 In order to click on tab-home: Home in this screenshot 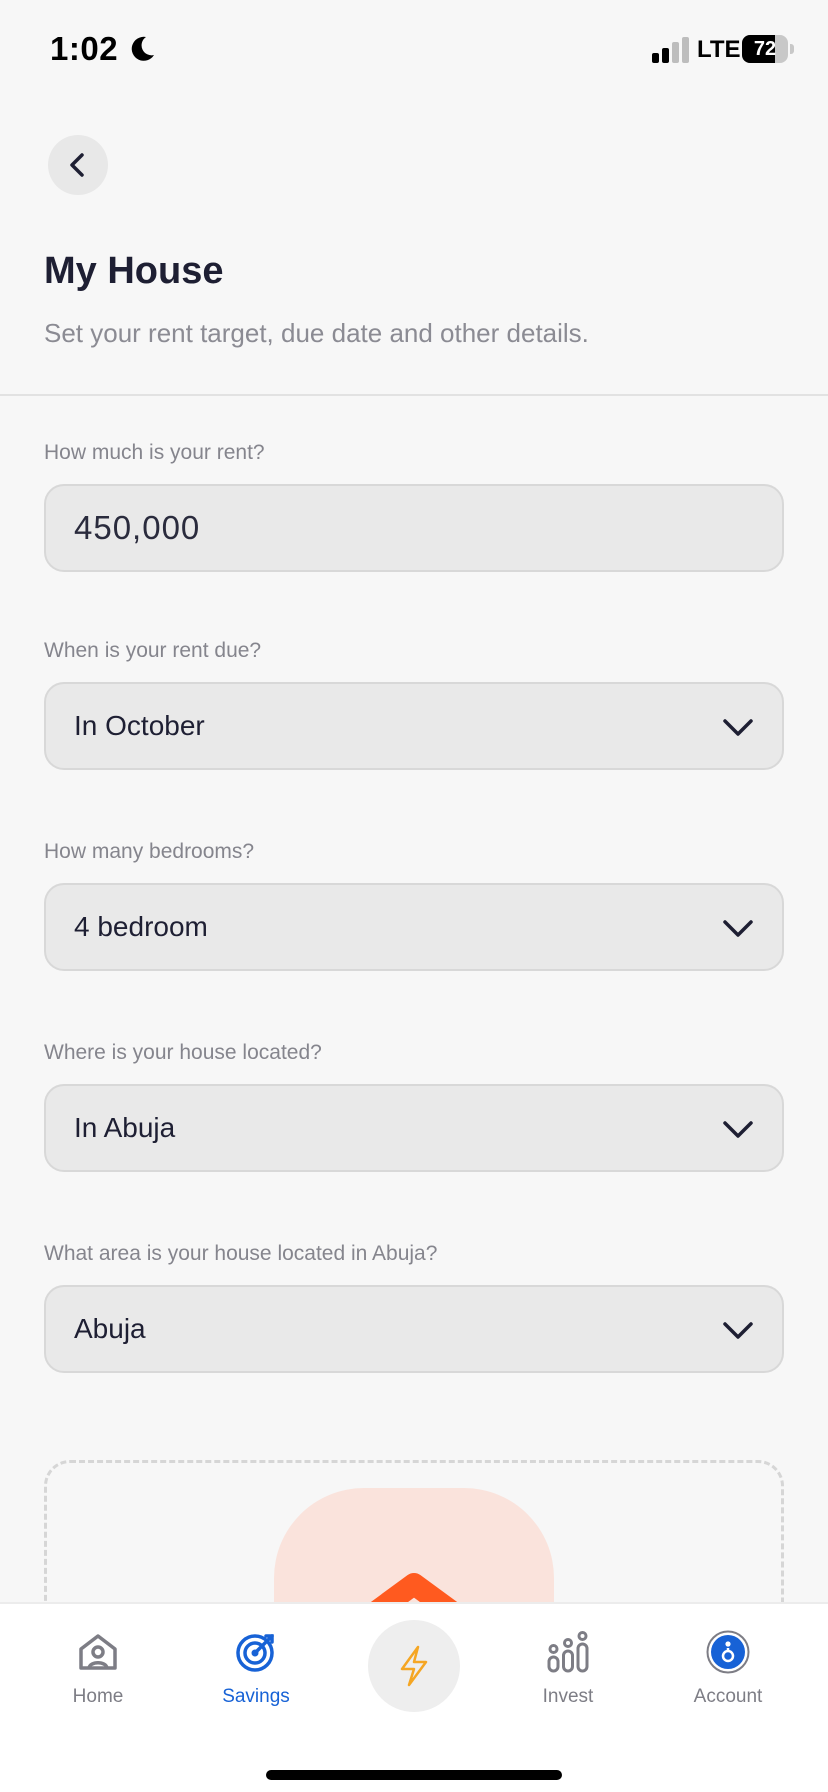, I will do `click(98, 1680)`.